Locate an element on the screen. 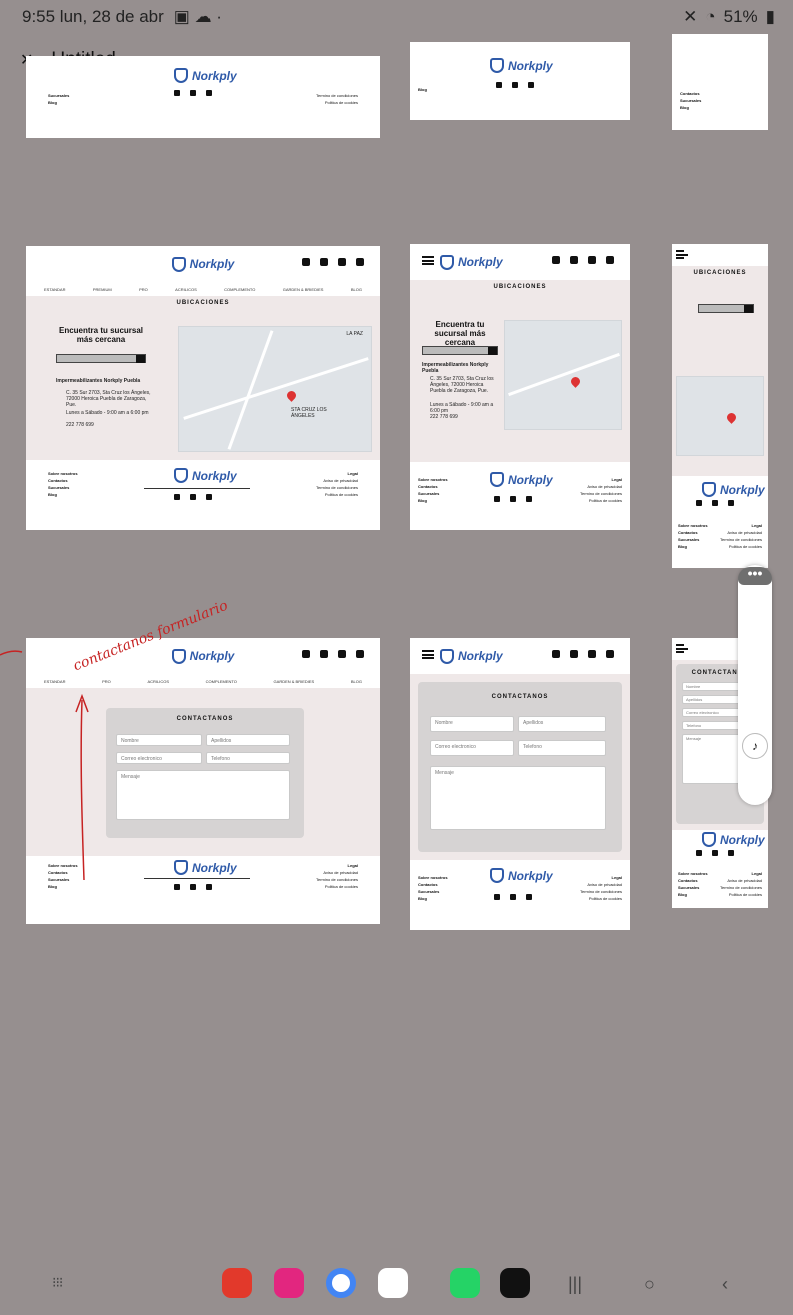 The width and height of the screenshot is (793, 1315). recents-button: ||| is located at coordinates (575, 1284).